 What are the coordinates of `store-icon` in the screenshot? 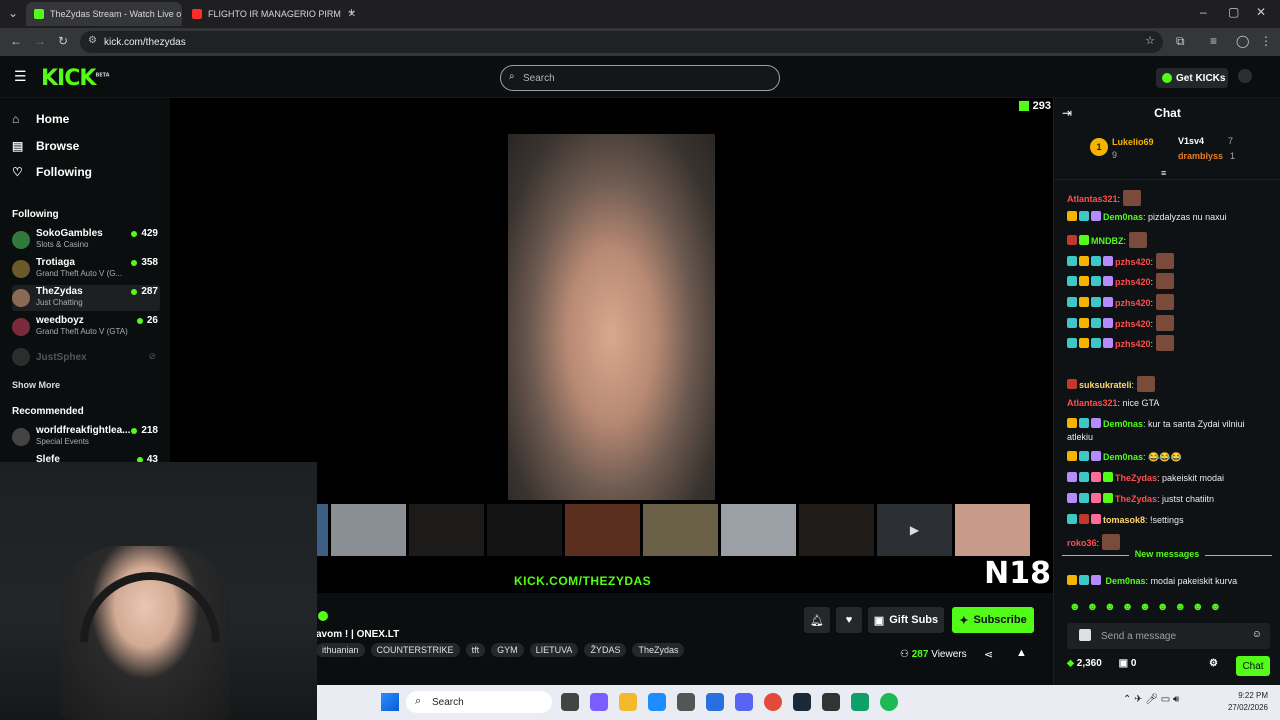 It's located at (686, 702).